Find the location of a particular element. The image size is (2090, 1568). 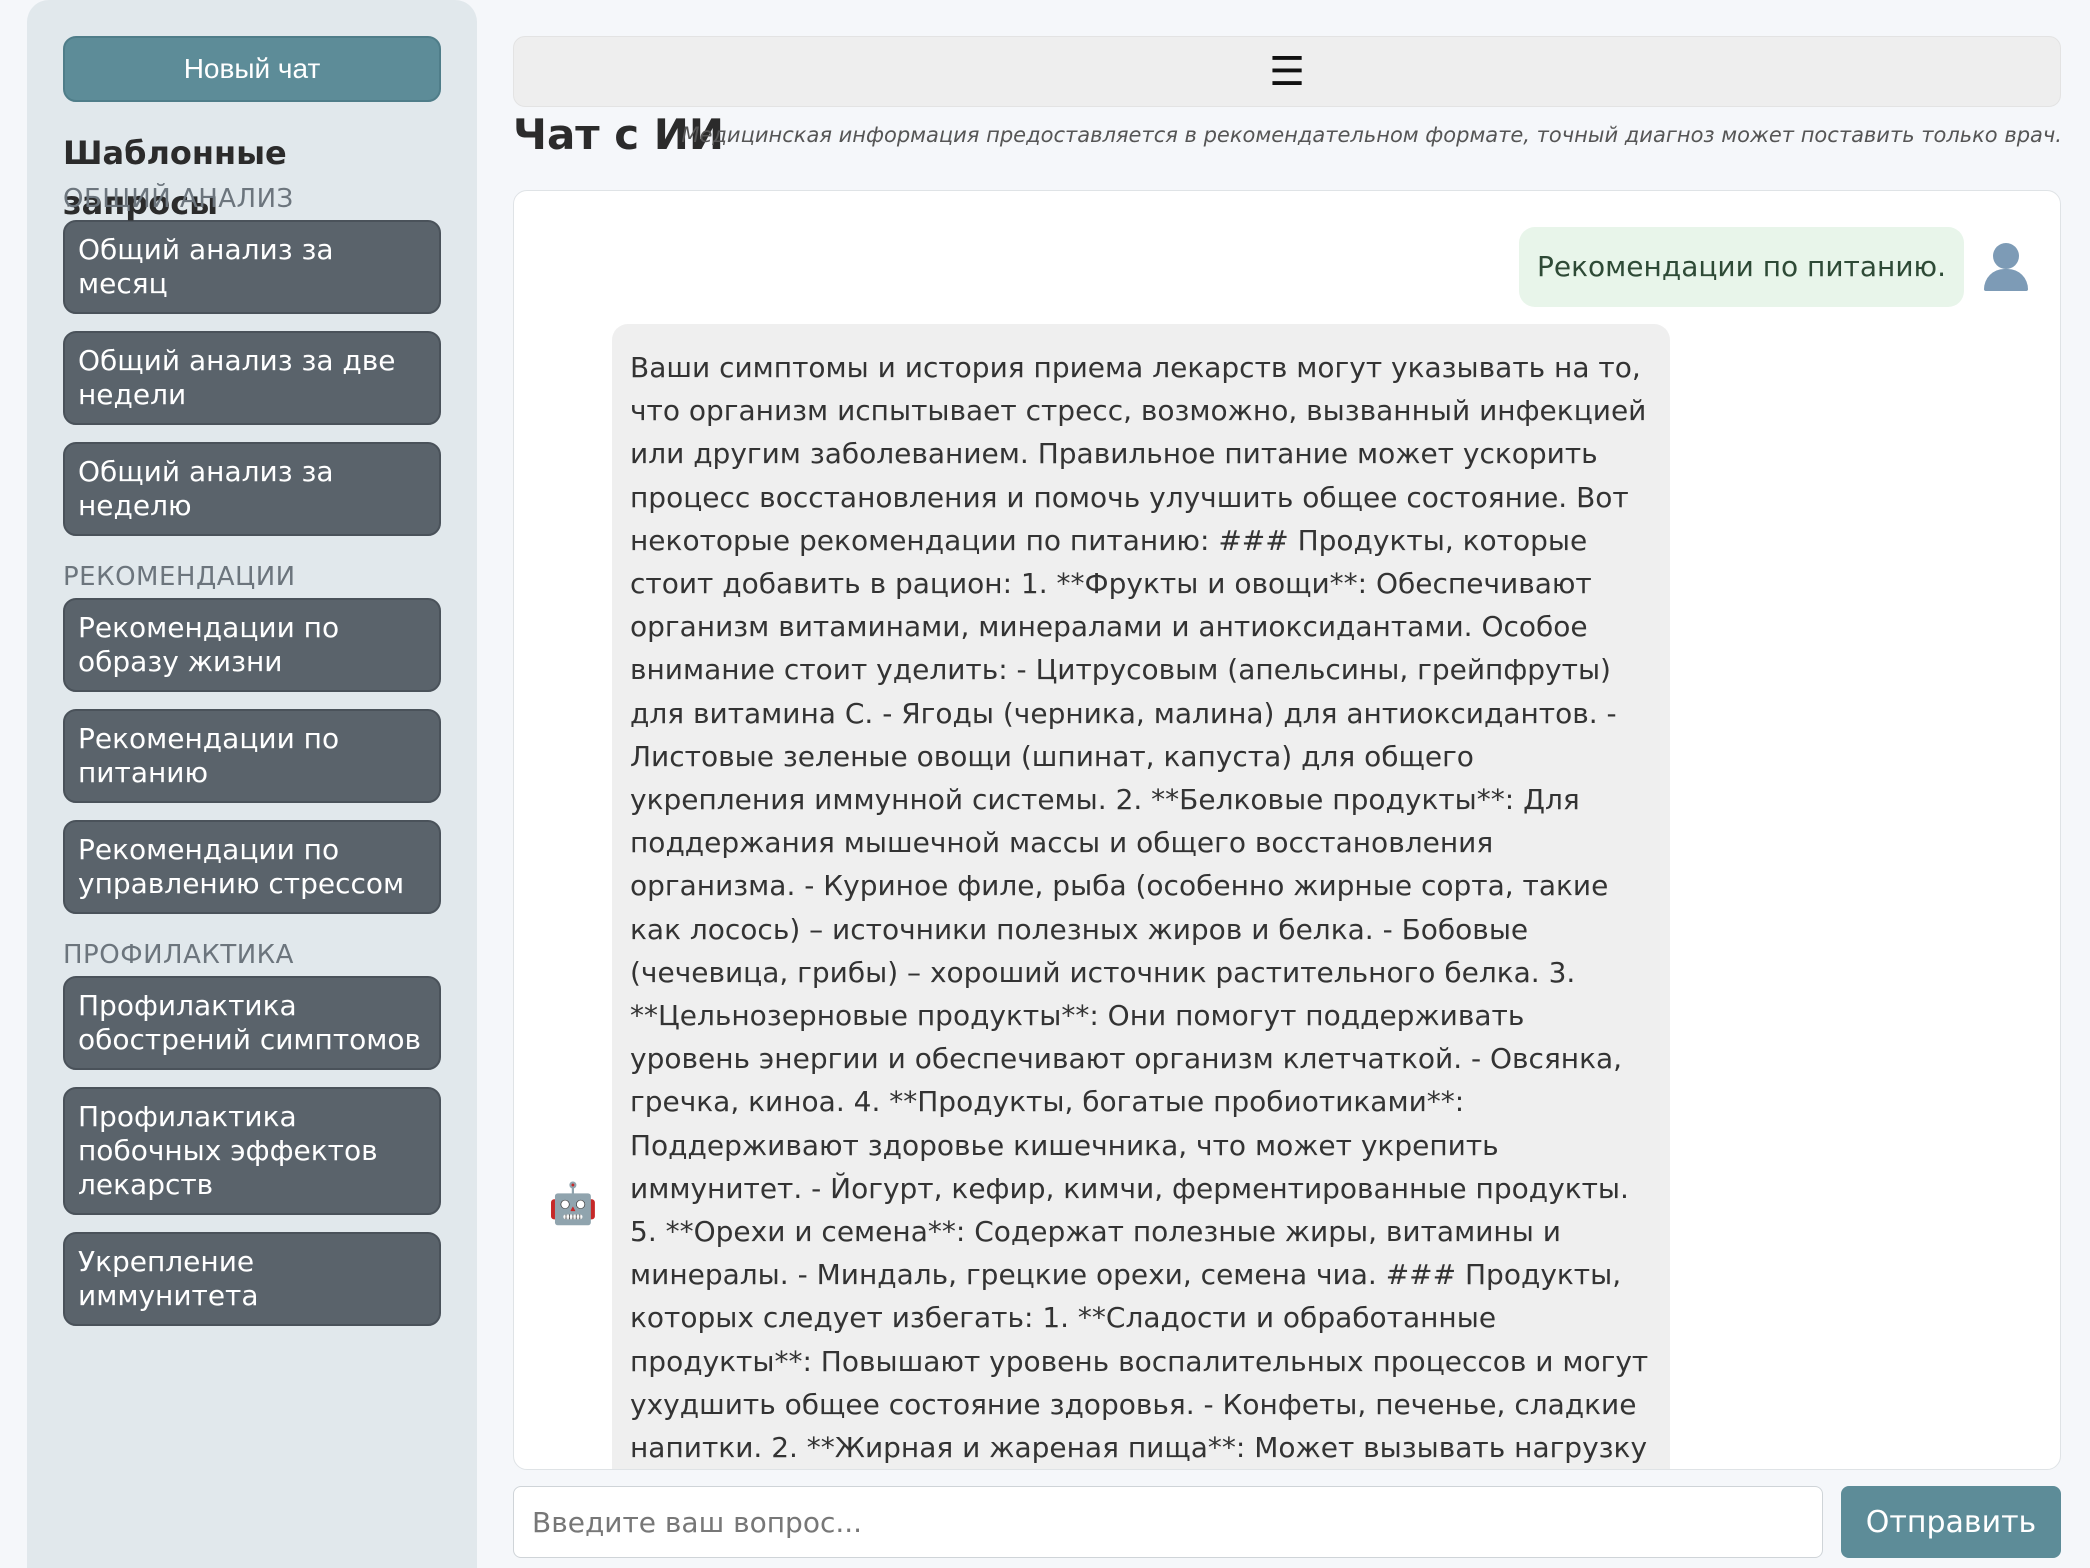

user-icon is located at coordinates (2006, 267).